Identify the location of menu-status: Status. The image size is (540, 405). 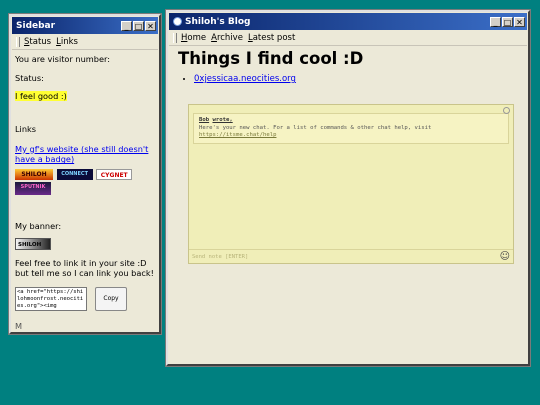
(37, 42).